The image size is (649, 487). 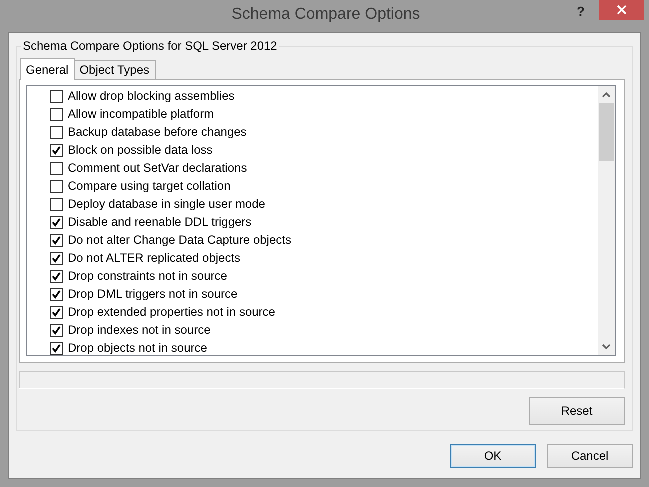 What do you see at coordinates (606, 220) in the screenshot?
I see `scrollbar` at bounding box center [606, 220].